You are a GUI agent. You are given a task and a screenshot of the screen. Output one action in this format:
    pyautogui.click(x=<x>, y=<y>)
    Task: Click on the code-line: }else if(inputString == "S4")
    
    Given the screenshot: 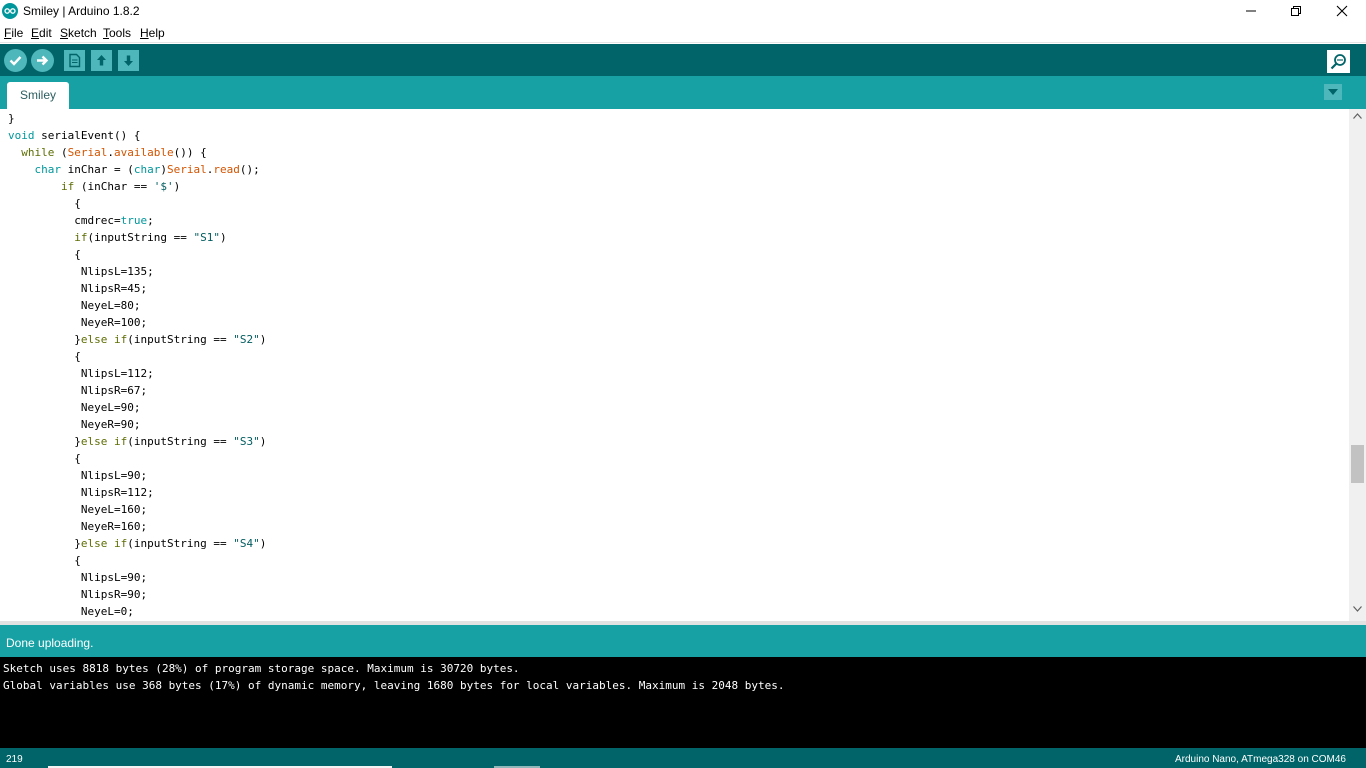 What is the action you would take?
    pyautogui.click(x=137, y=543)
    